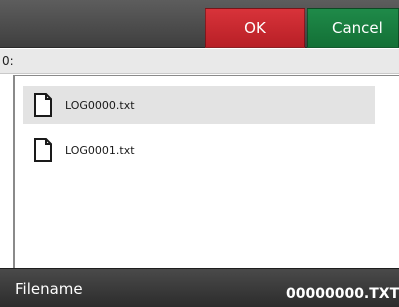  What do you see at coordinates (199, 105) in the screenshot?
I see `list-item: LOG0000.txt` at bounding box center [199, 105].